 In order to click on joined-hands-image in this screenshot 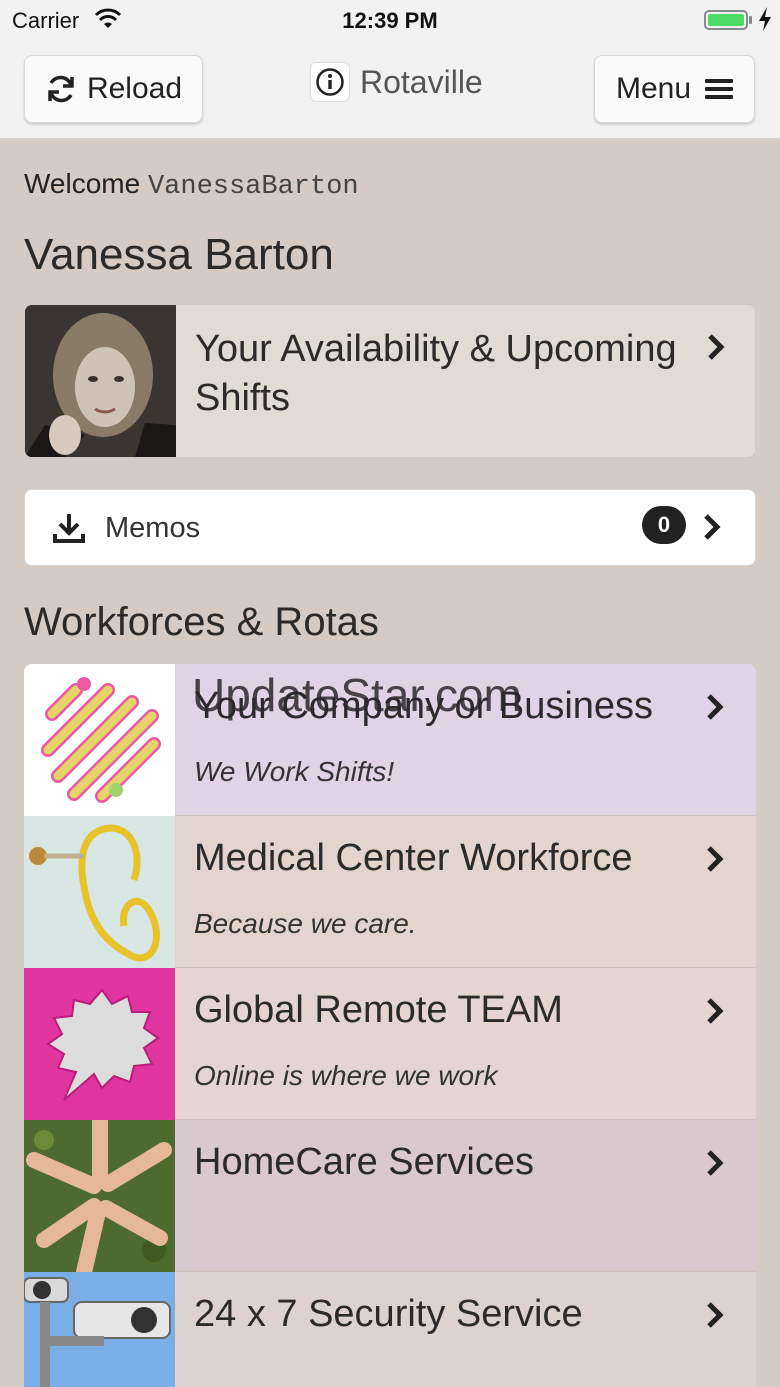, I will do `click(99, 1196)`.